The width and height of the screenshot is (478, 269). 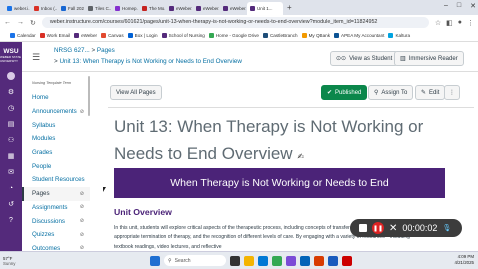 I want to click on word-icon, so click(x=333, y=260).